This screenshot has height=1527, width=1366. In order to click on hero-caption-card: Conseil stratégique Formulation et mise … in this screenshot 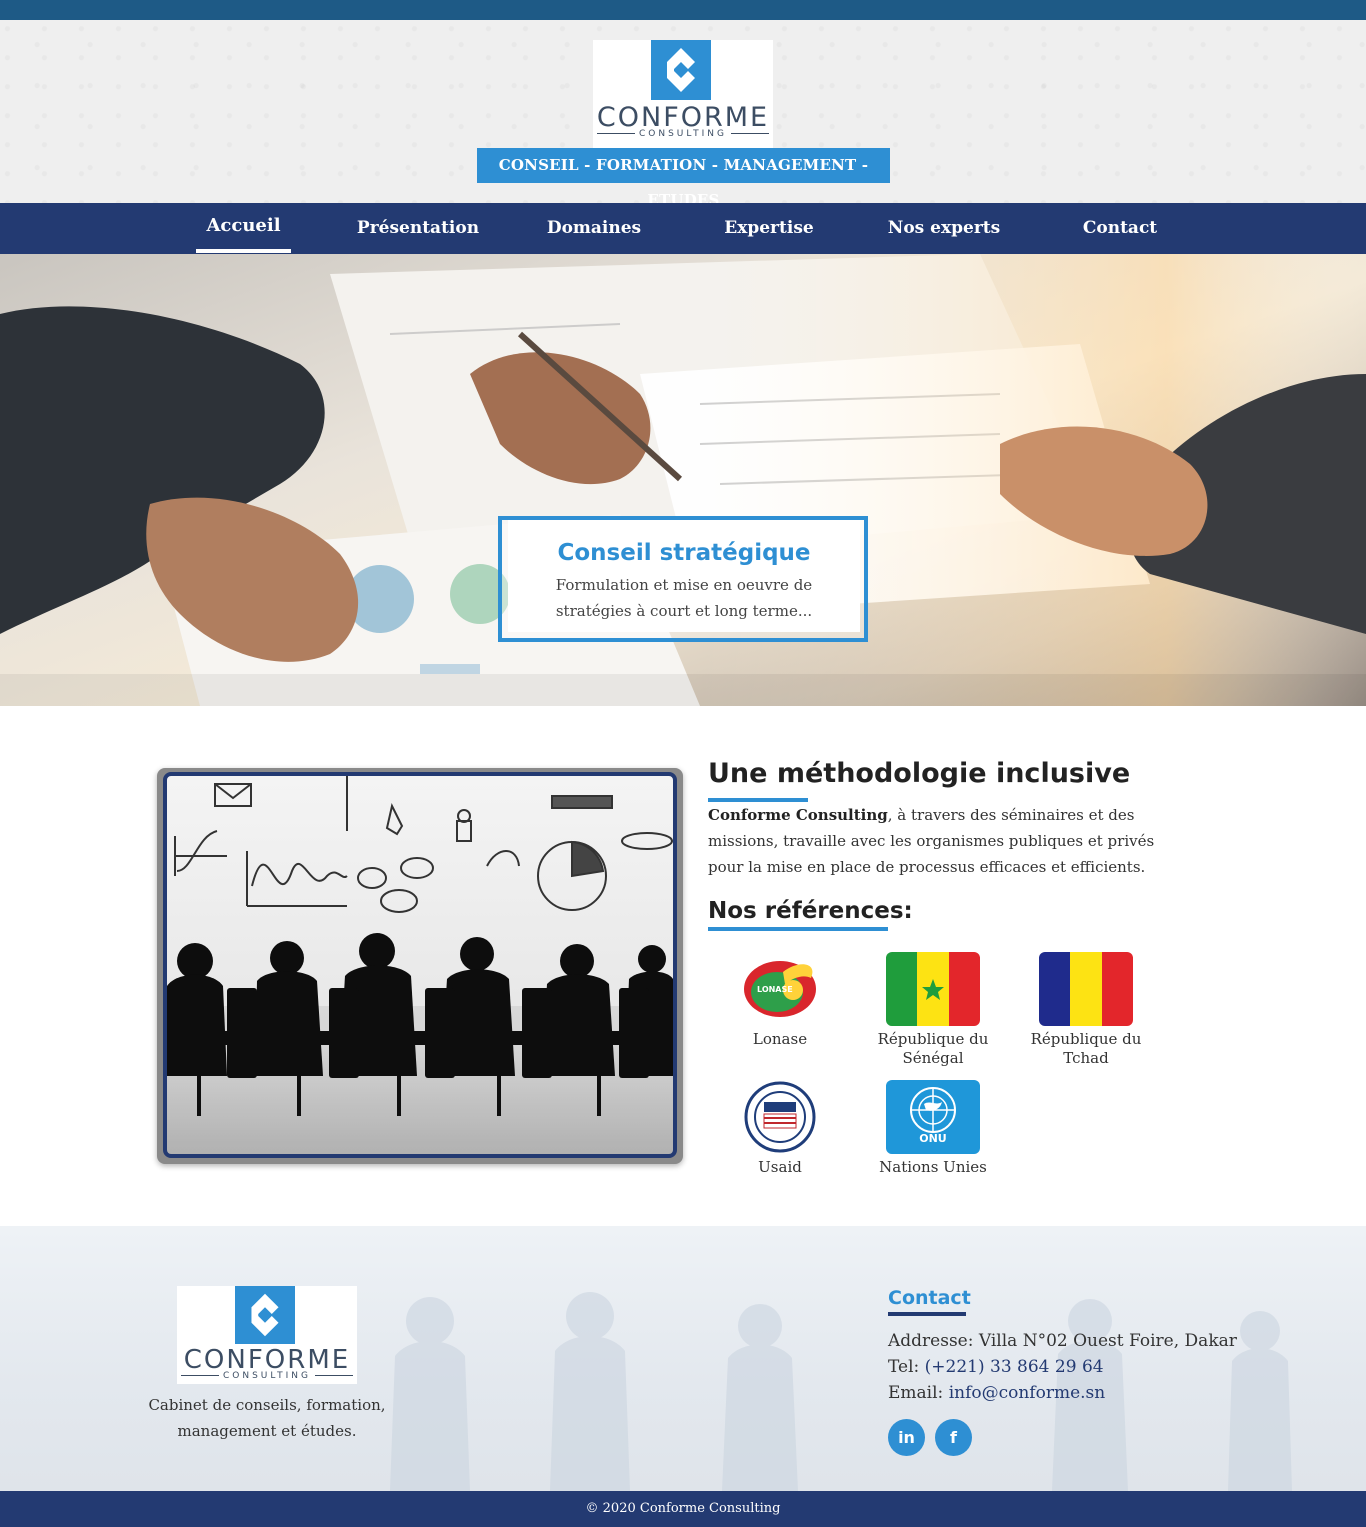, I will do `click(683, 579)`.